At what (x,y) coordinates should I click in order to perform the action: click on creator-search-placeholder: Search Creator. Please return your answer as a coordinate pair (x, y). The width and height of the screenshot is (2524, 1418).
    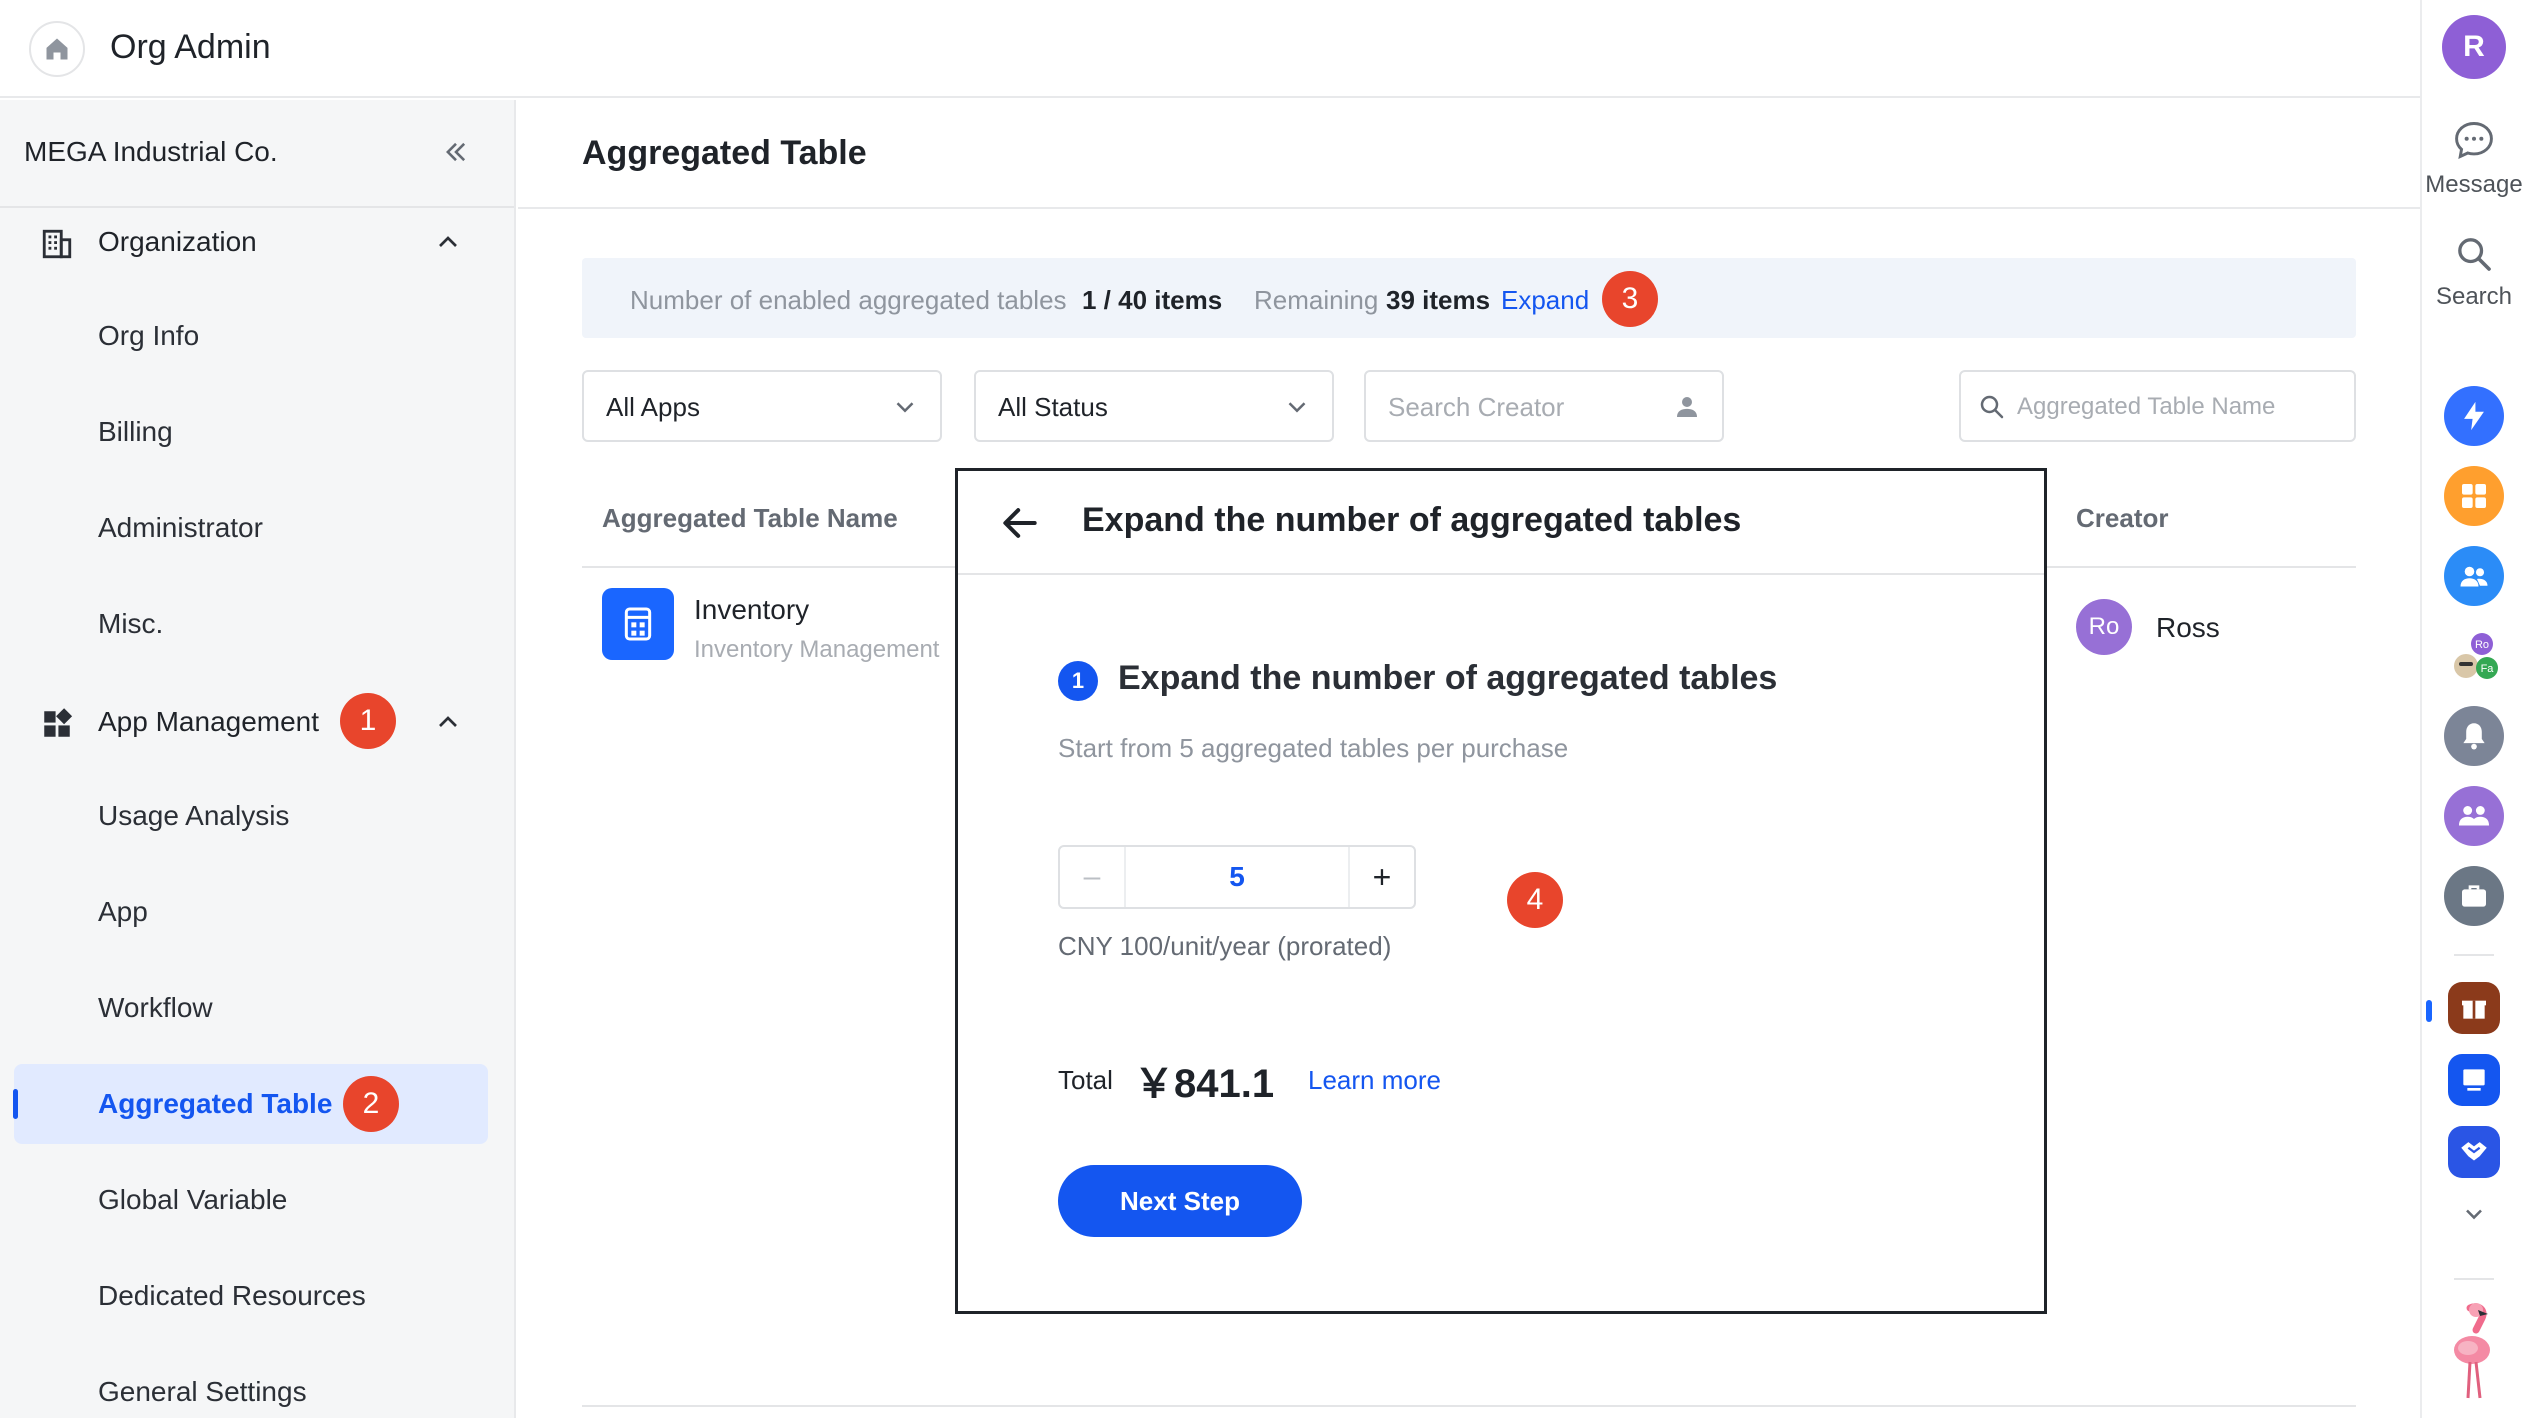
    Looking at the image, I should click on (1476, 407).